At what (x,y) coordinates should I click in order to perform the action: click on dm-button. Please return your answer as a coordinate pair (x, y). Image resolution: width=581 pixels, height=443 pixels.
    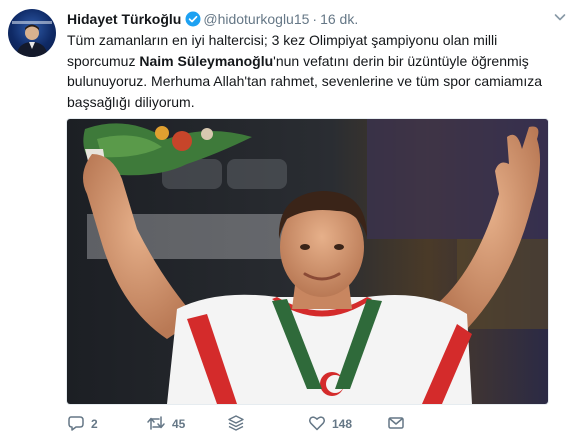
    Looking at the image, I should click on (396, 424).